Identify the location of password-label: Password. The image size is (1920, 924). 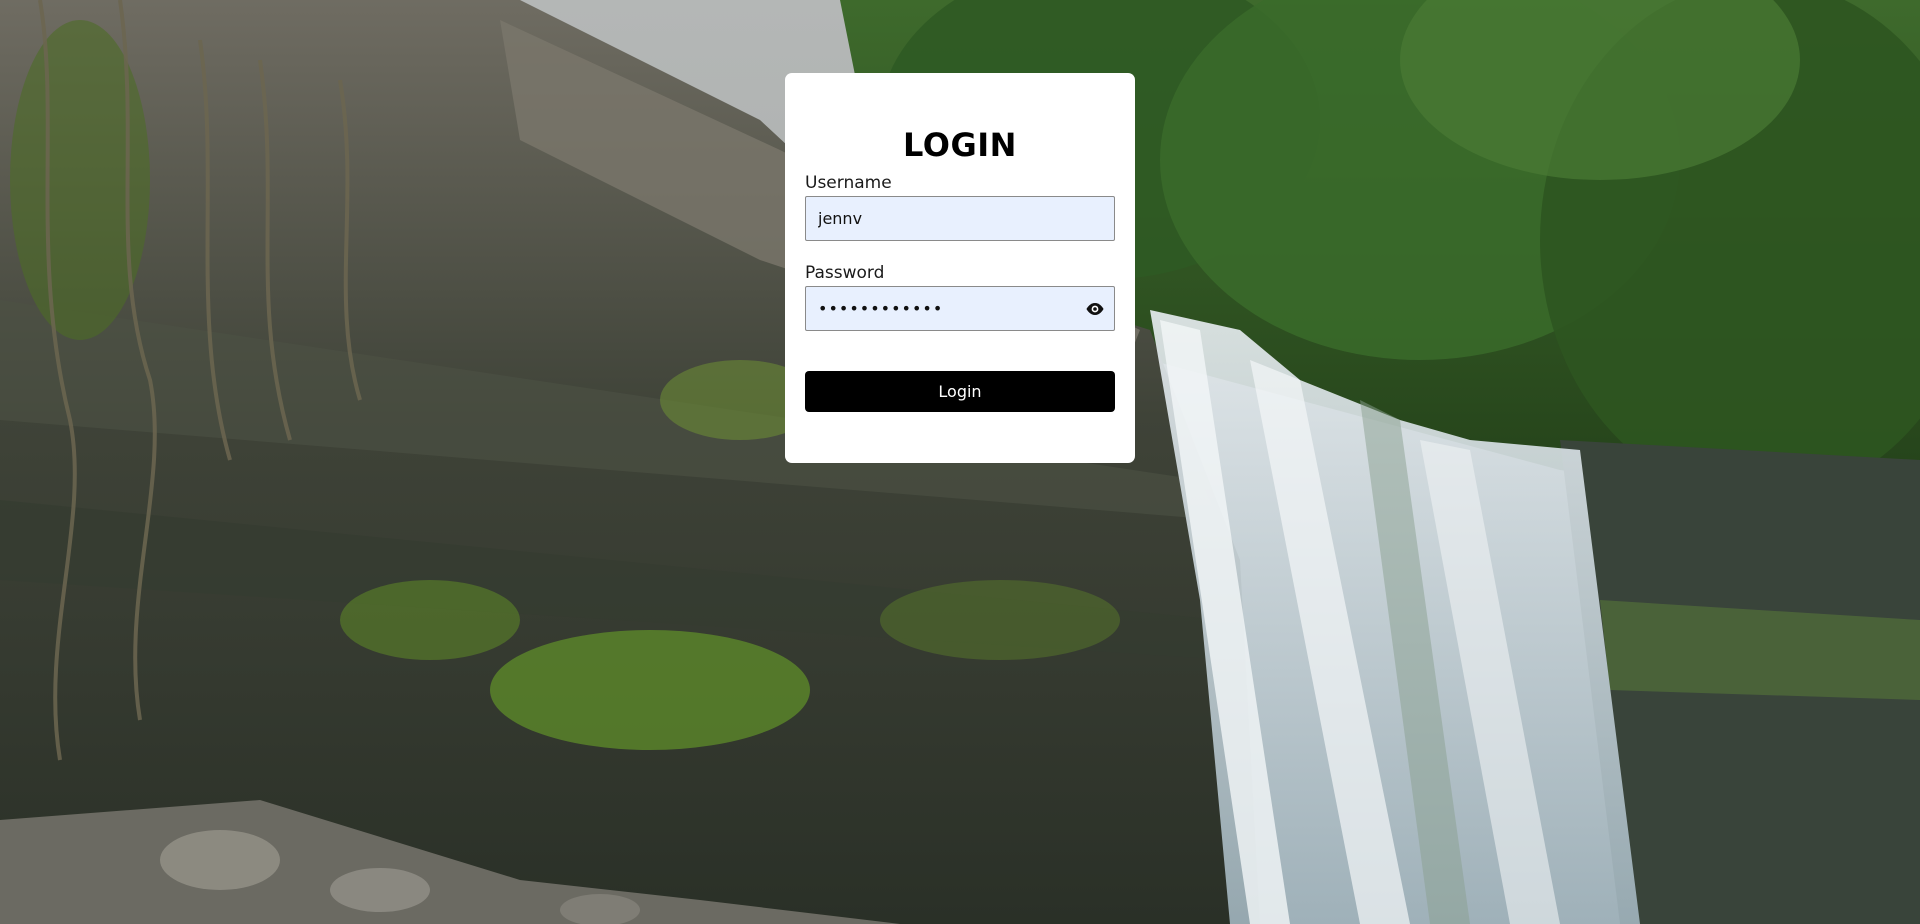
(845, 273).